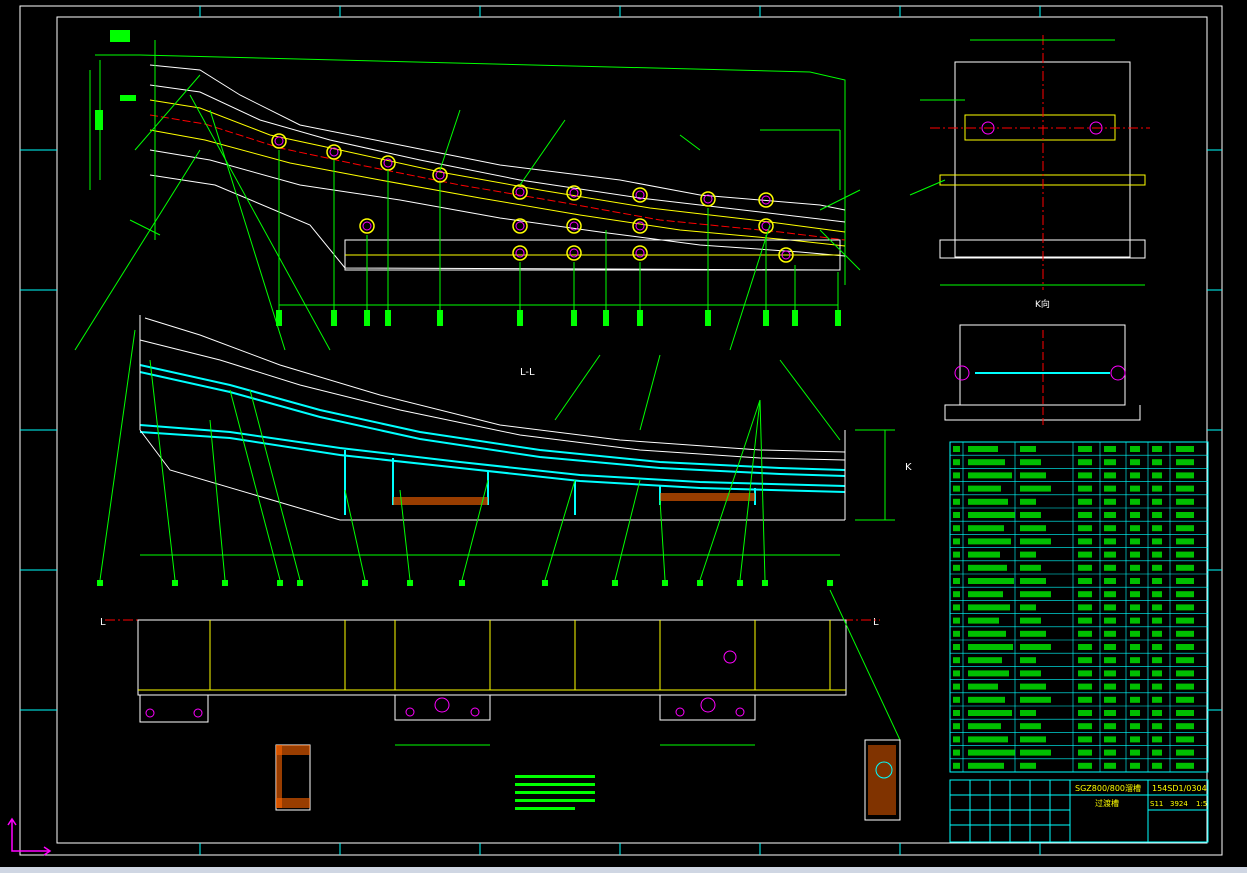  What do you see at coordinates (527, 372) in the screenshot?
I see `section-ll-label: L-L` at bounding box center [527, 372].